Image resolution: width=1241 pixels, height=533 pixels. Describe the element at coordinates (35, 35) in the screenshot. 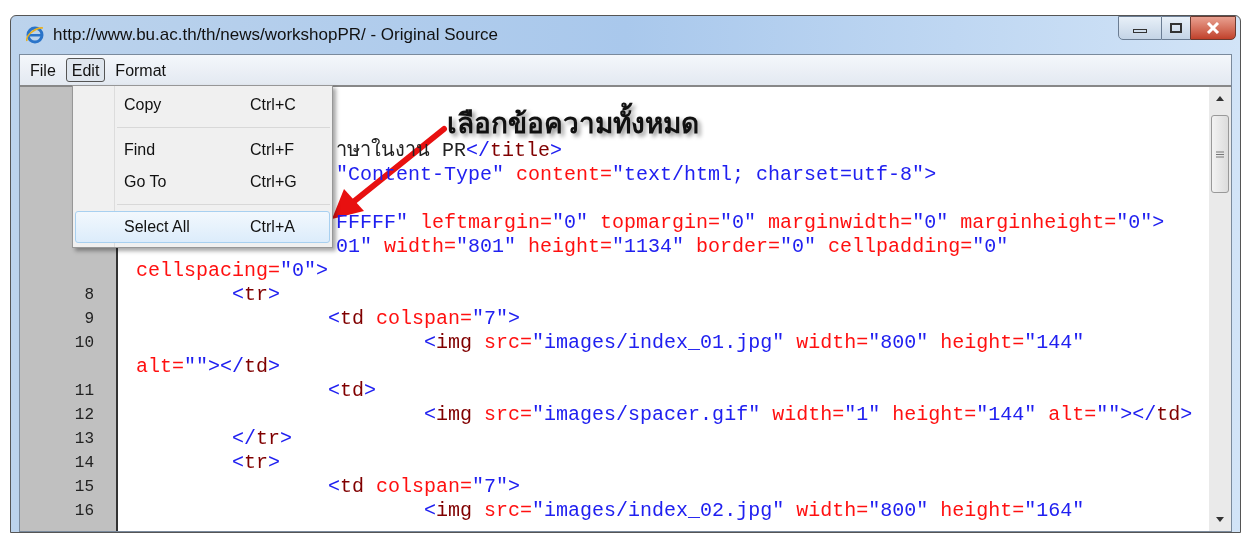

I see `browser-logo-icon` at that location.